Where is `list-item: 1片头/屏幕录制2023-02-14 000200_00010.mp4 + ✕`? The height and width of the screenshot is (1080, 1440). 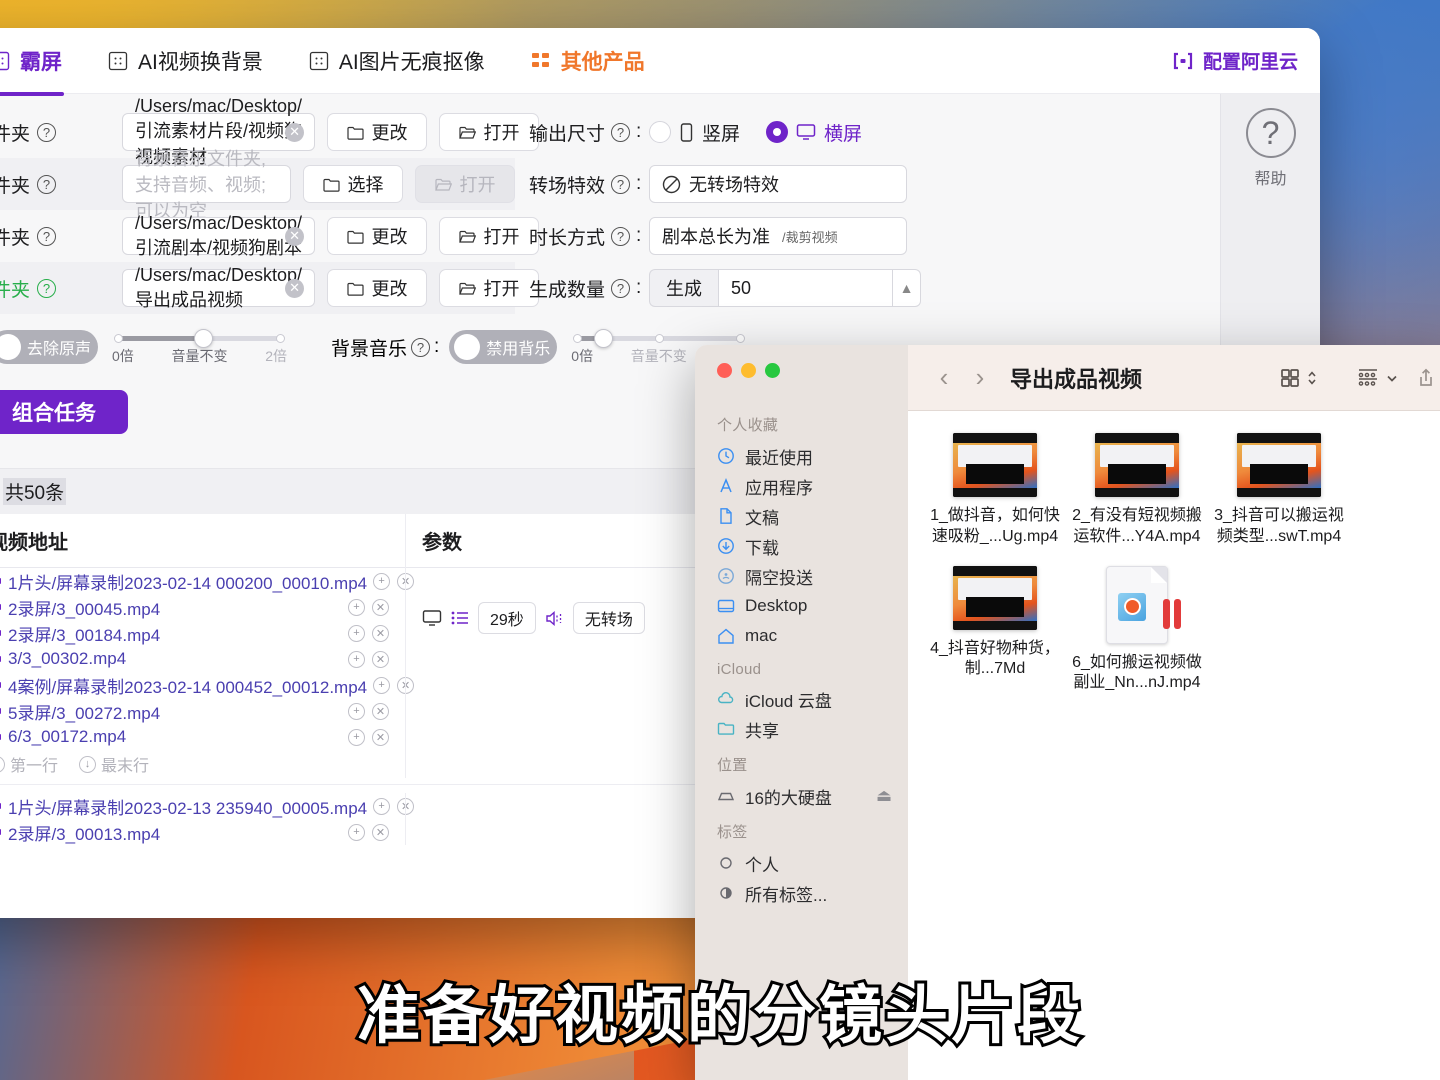
list-item: 1片头/屏幕录制2023-02-14 000200_00010.mp4 + ✕ is located at coordinates (207, 581).